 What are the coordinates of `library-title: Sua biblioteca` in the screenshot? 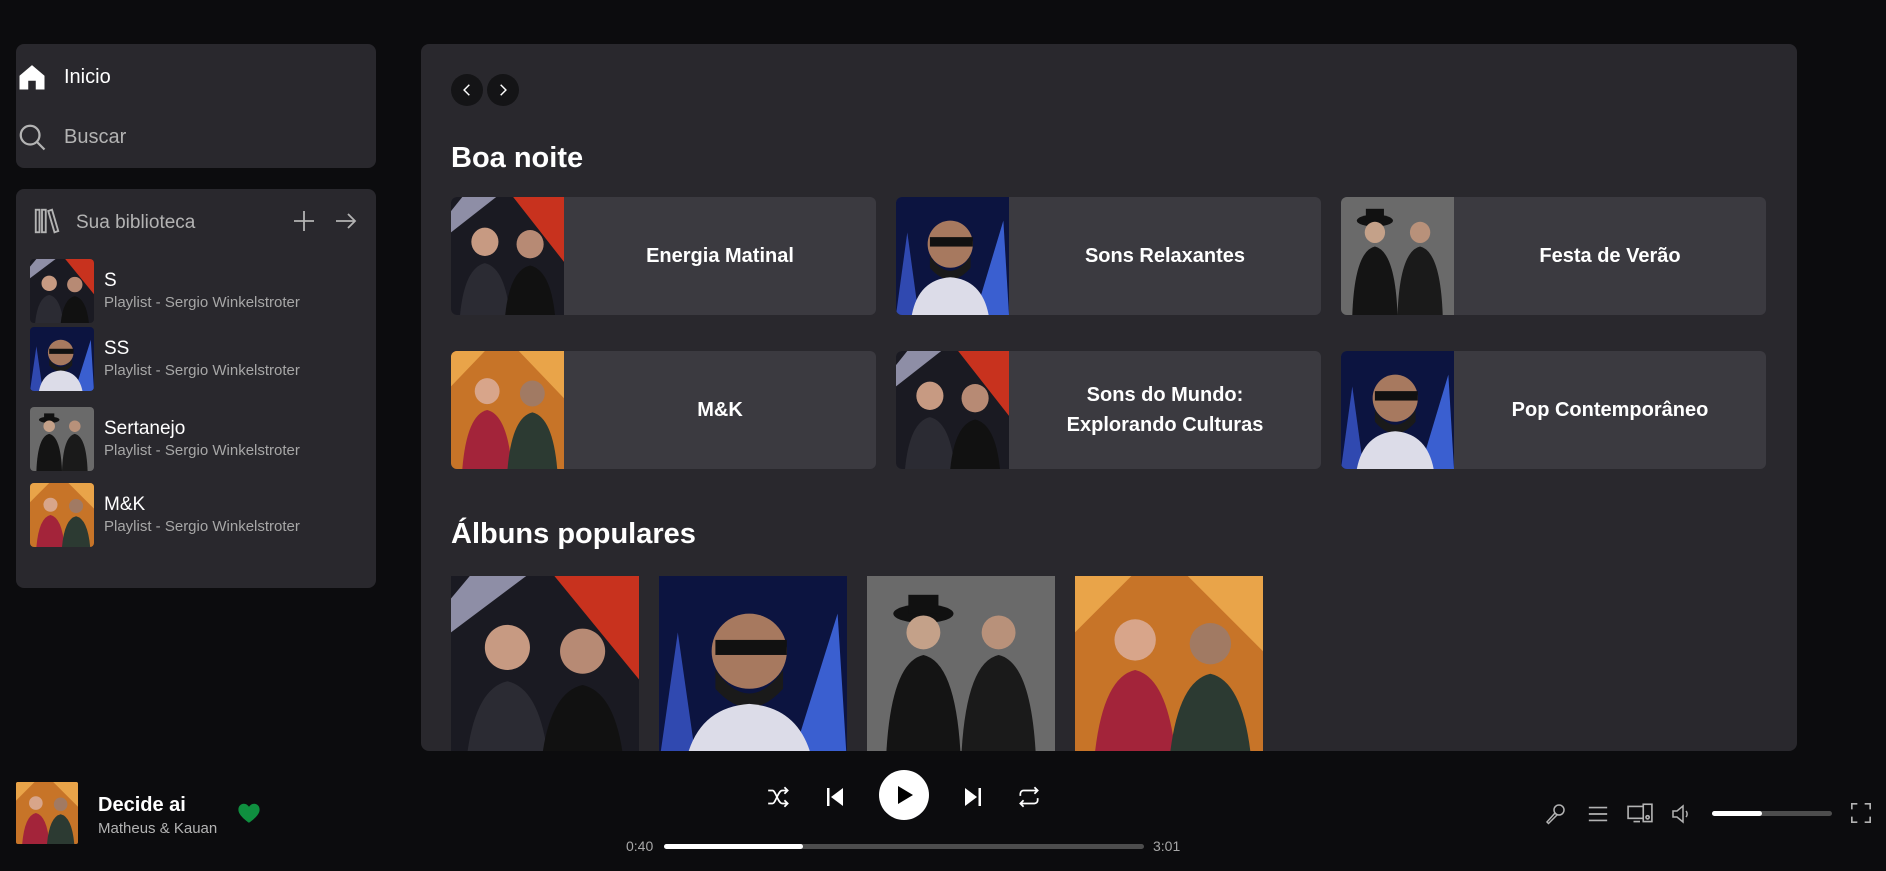 It's located at (136, 222).